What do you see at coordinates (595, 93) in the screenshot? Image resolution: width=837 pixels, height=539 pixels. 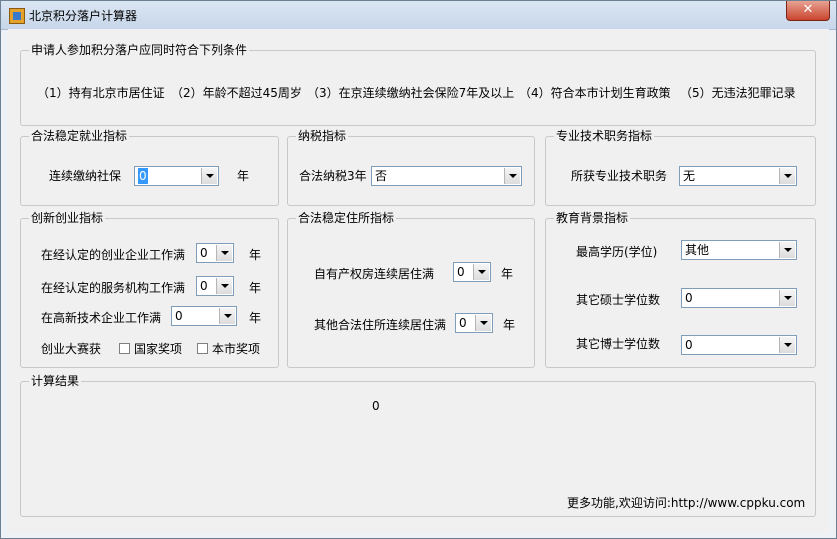 I see `condition-item: （4）符合本市计划生育政策` at bounding box center [595, 93].